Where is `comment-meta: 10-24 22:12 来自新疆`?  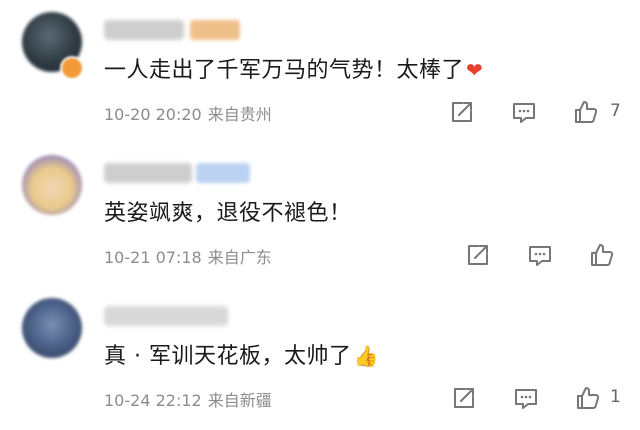
comment-meta: 10-24 22:12 来自新疆 is located at coordinates (188, 399).